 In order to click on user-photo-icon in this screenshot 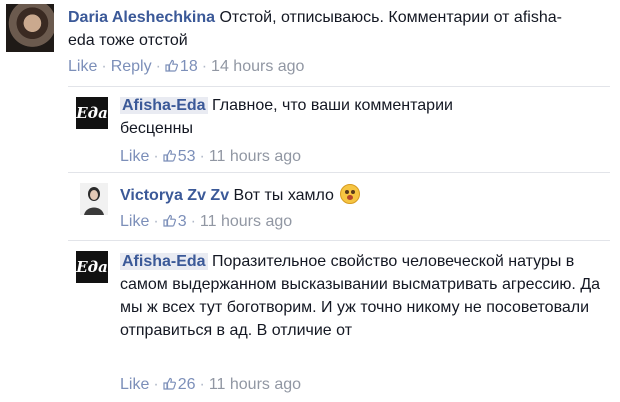, I will do `click(94, 199)`.